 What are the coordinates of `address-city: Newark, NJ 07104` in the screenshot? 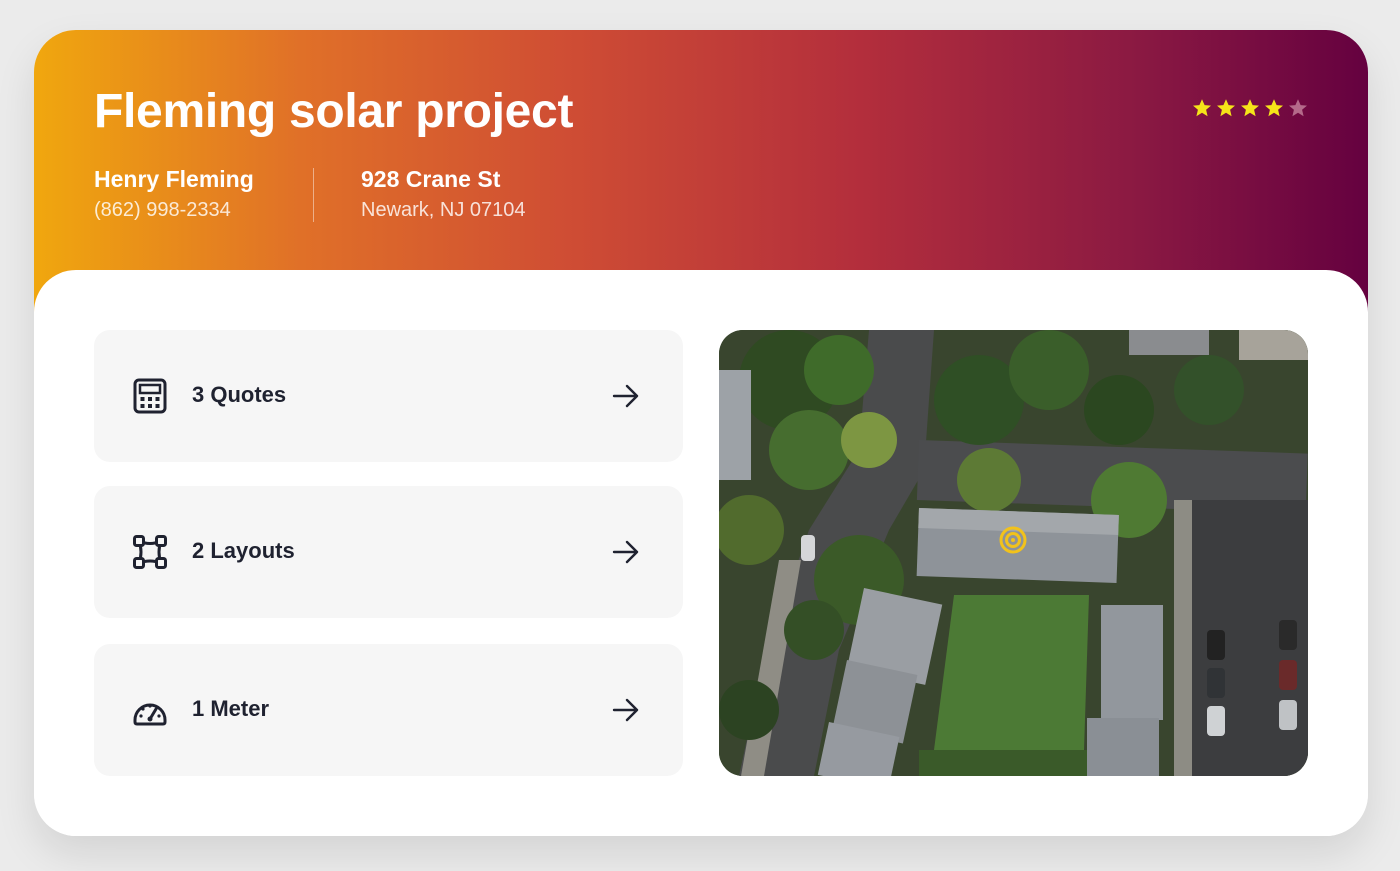 It's located at (443, 210).